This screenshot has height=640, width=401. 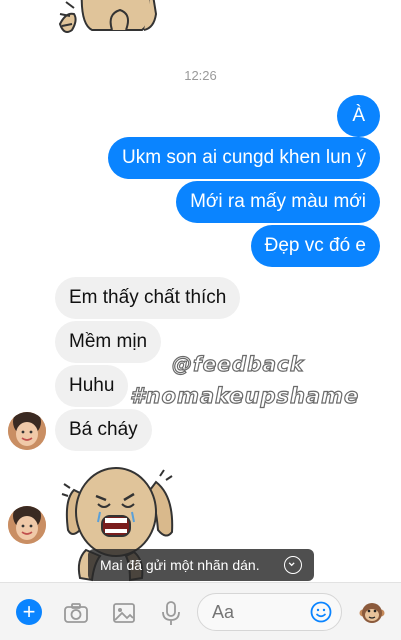 I want to click on watermark-hashtag: #nomakeupshame, so click(x=244, y=395).